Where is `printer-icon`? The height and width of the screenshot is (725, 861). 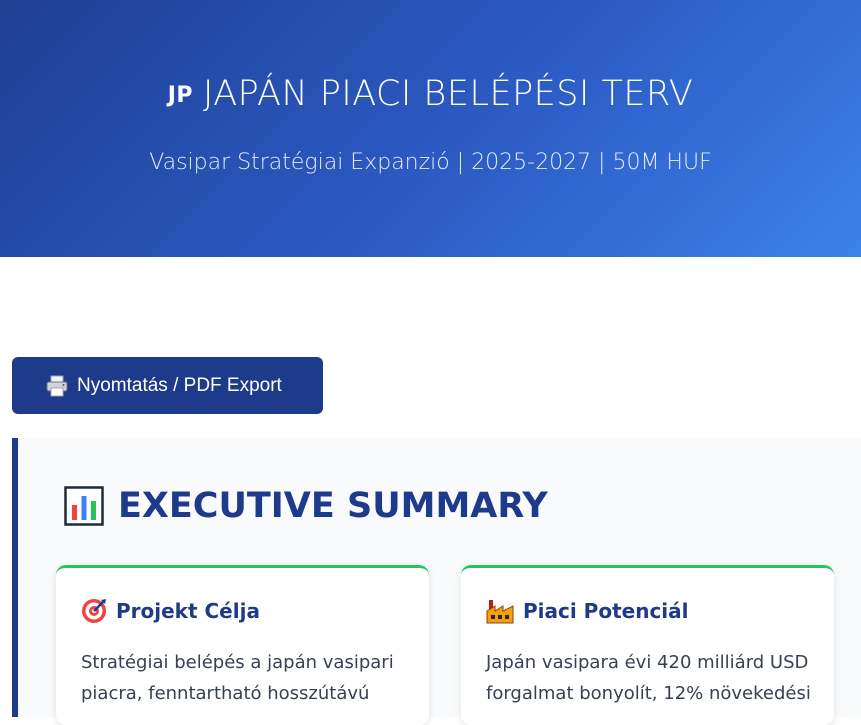
printer-icon is located at coordinates (57, 386).